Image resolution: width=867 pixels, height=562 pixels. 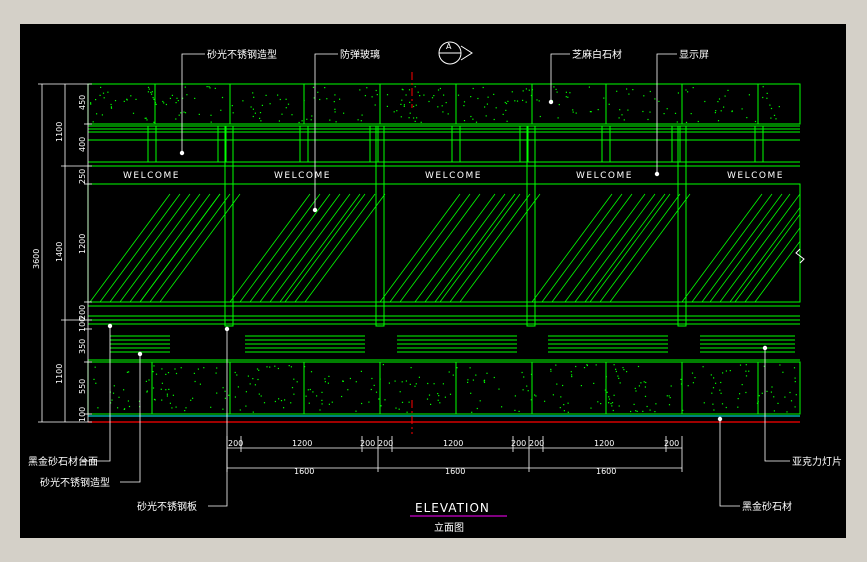 I want to click on callout-bulletproof-glass: 防弹玻璃, so click(x=360, y=54).